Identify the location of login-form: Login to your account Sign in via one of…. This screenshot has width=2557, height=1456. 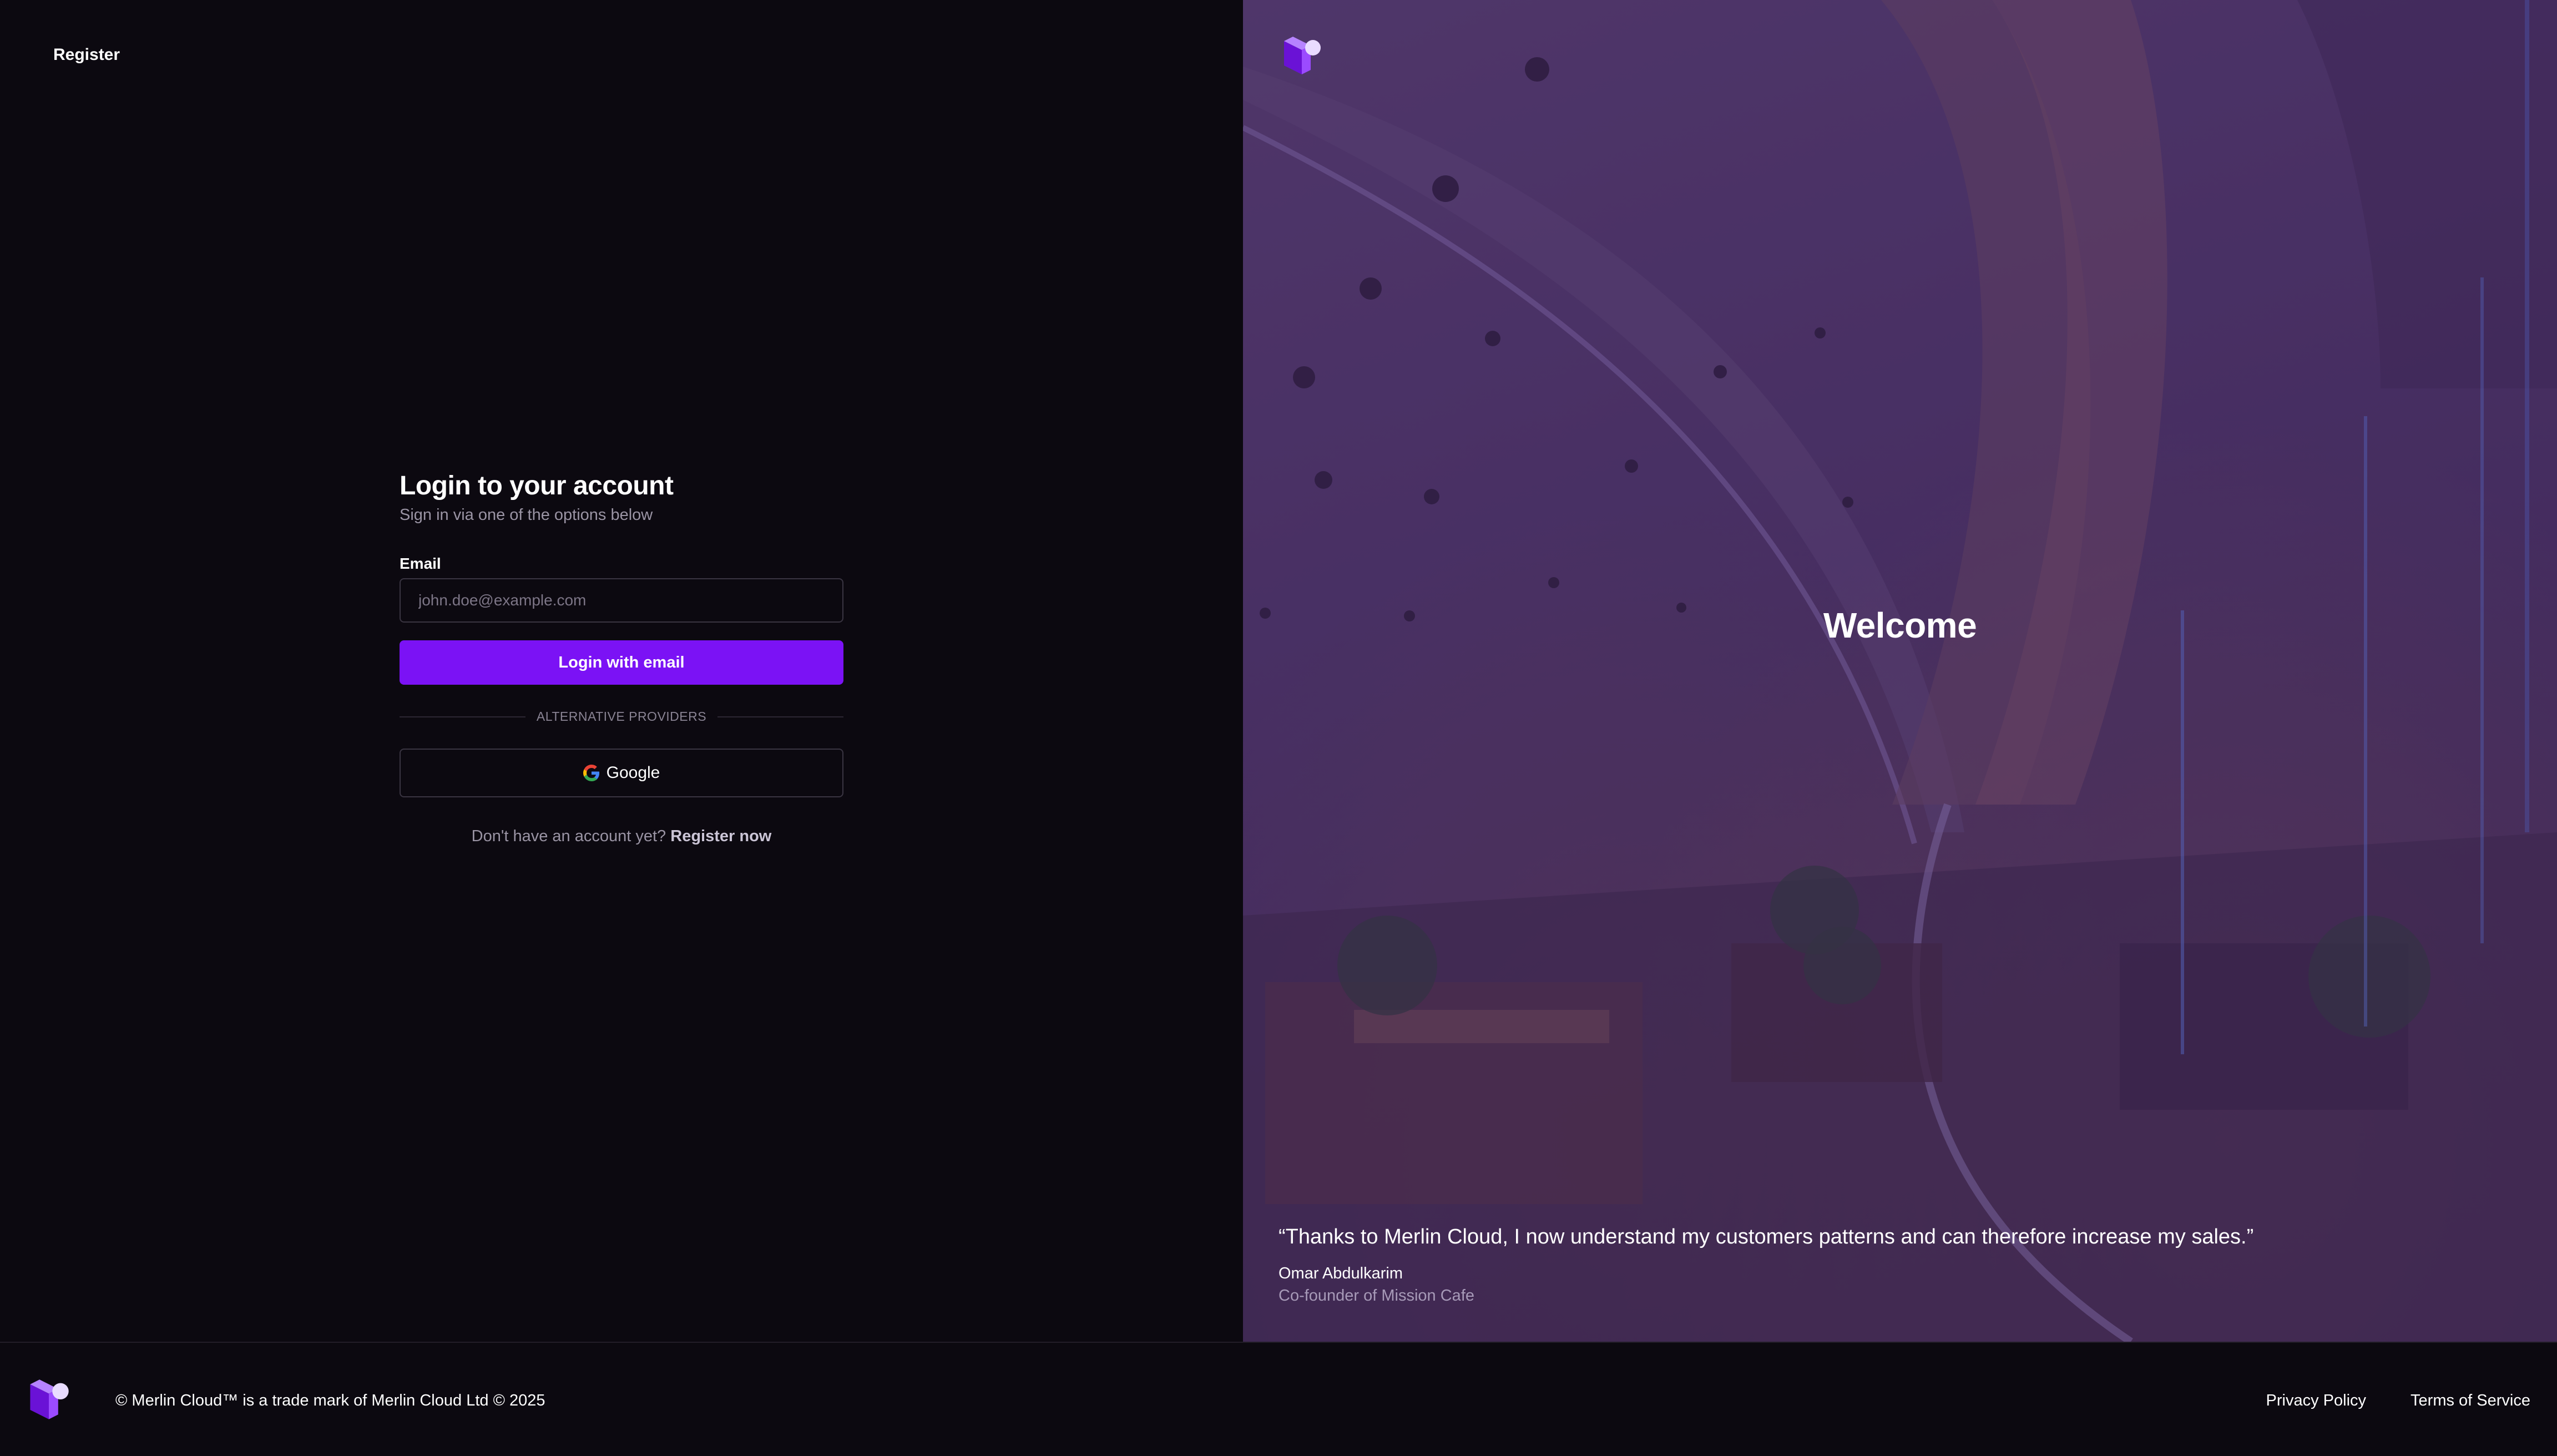
(621, 658).